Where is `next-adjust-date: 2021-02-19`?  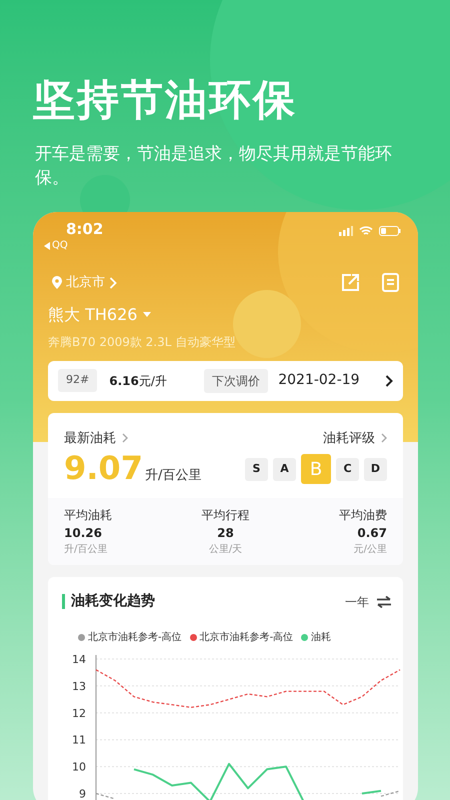 next-adjust-date: 2021-02-19 is located at coordinates (319, 380).